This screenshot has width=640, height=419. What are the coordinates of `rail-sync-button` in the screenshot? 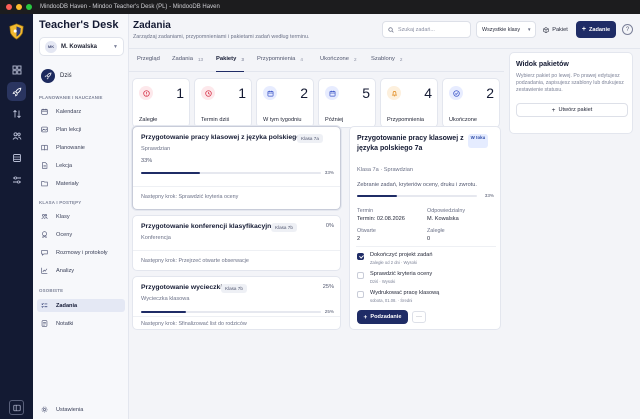 It's located at (16, 113).